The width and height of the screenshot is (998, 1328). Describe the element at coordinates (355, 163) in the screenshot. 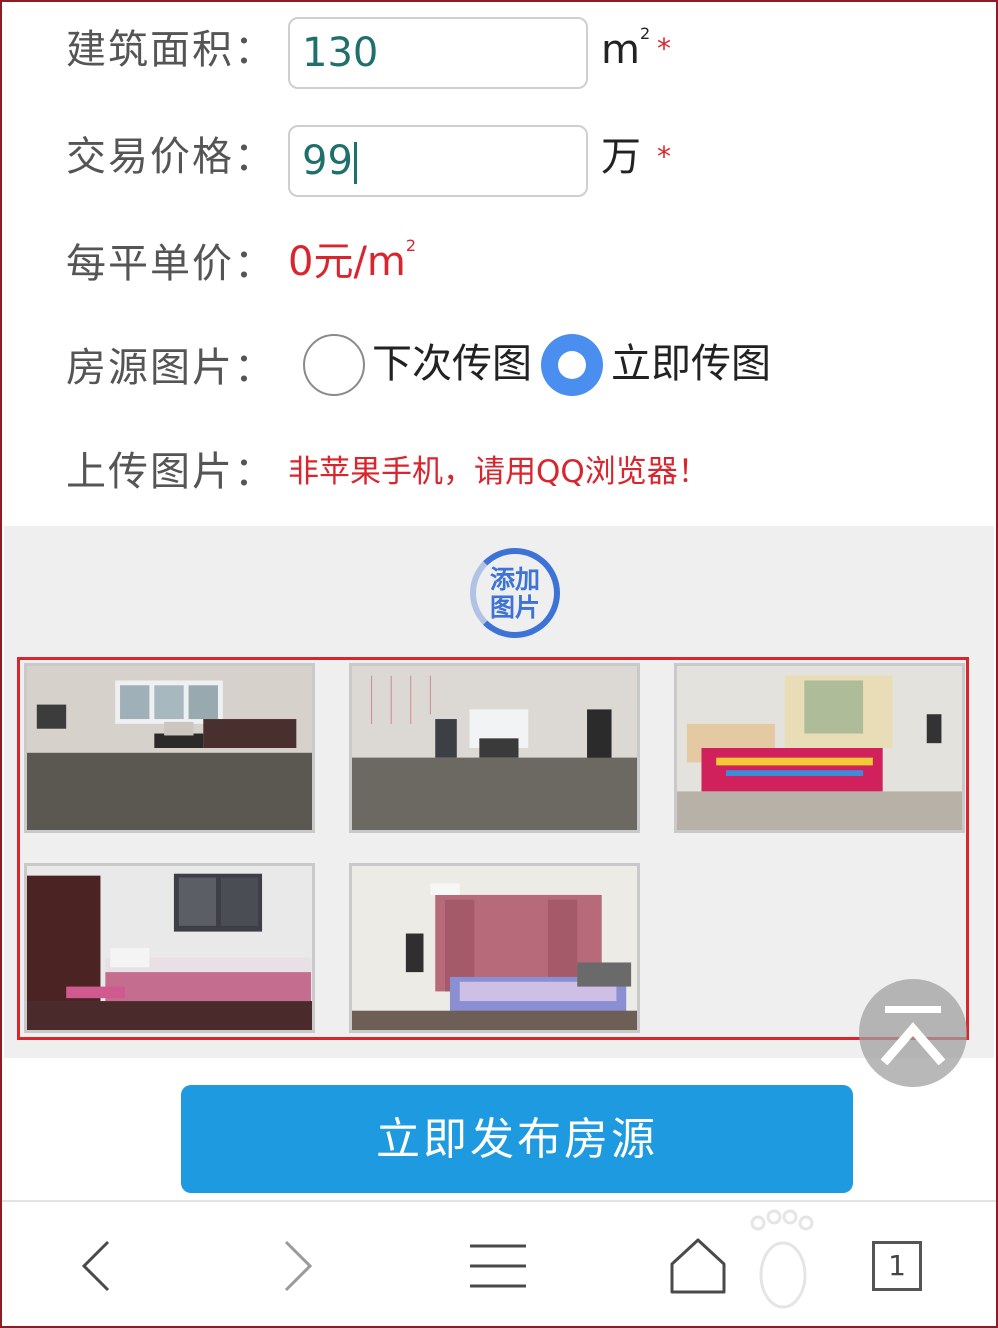

I see `text-caret` at that location.